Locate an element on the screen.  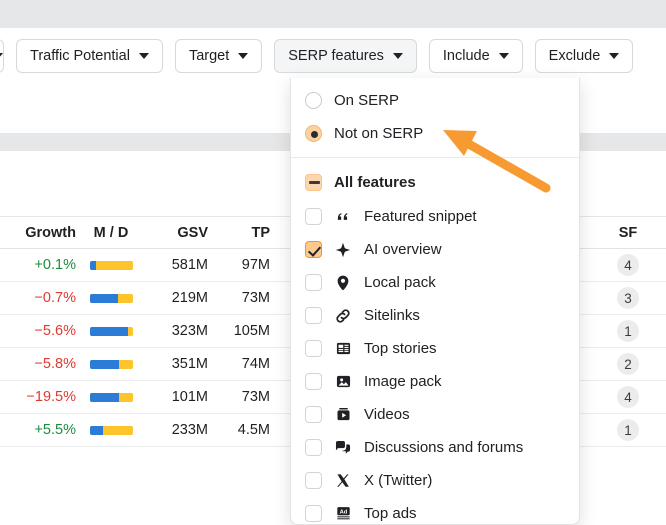
radio-option-not-on-serp: Not on SERP is located at coordinates (435, 133).